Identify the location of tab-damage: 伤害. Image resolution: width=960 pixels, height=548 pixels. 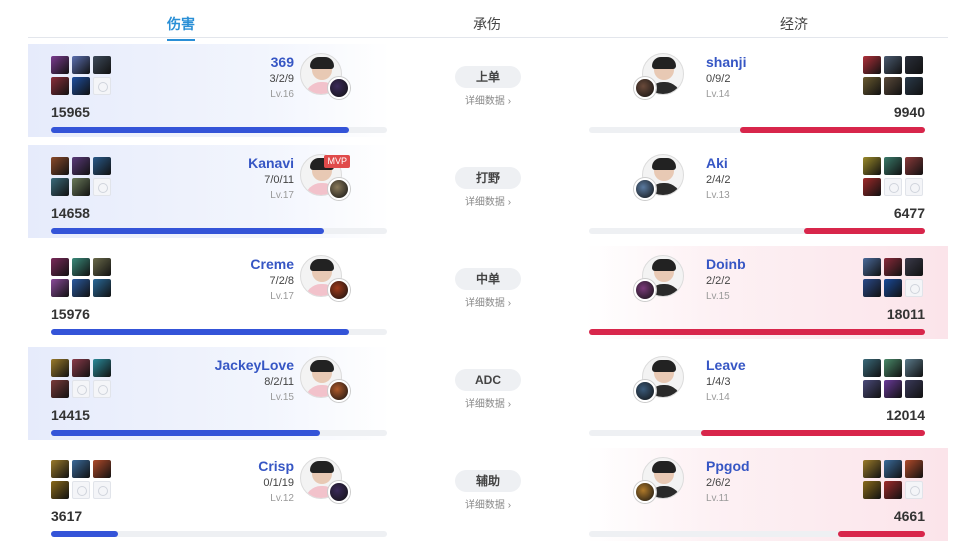
(181, 24).